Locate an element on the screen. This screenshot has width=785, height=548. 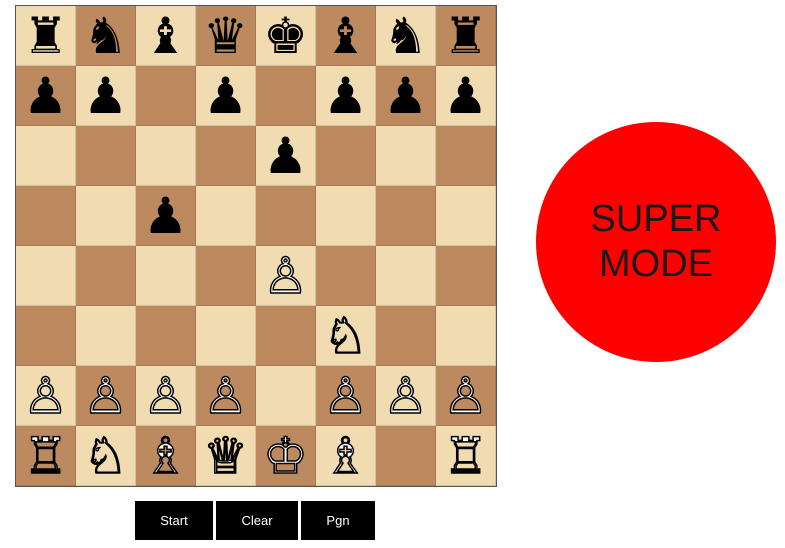
square-b4 is located at coordinates (106, 276).